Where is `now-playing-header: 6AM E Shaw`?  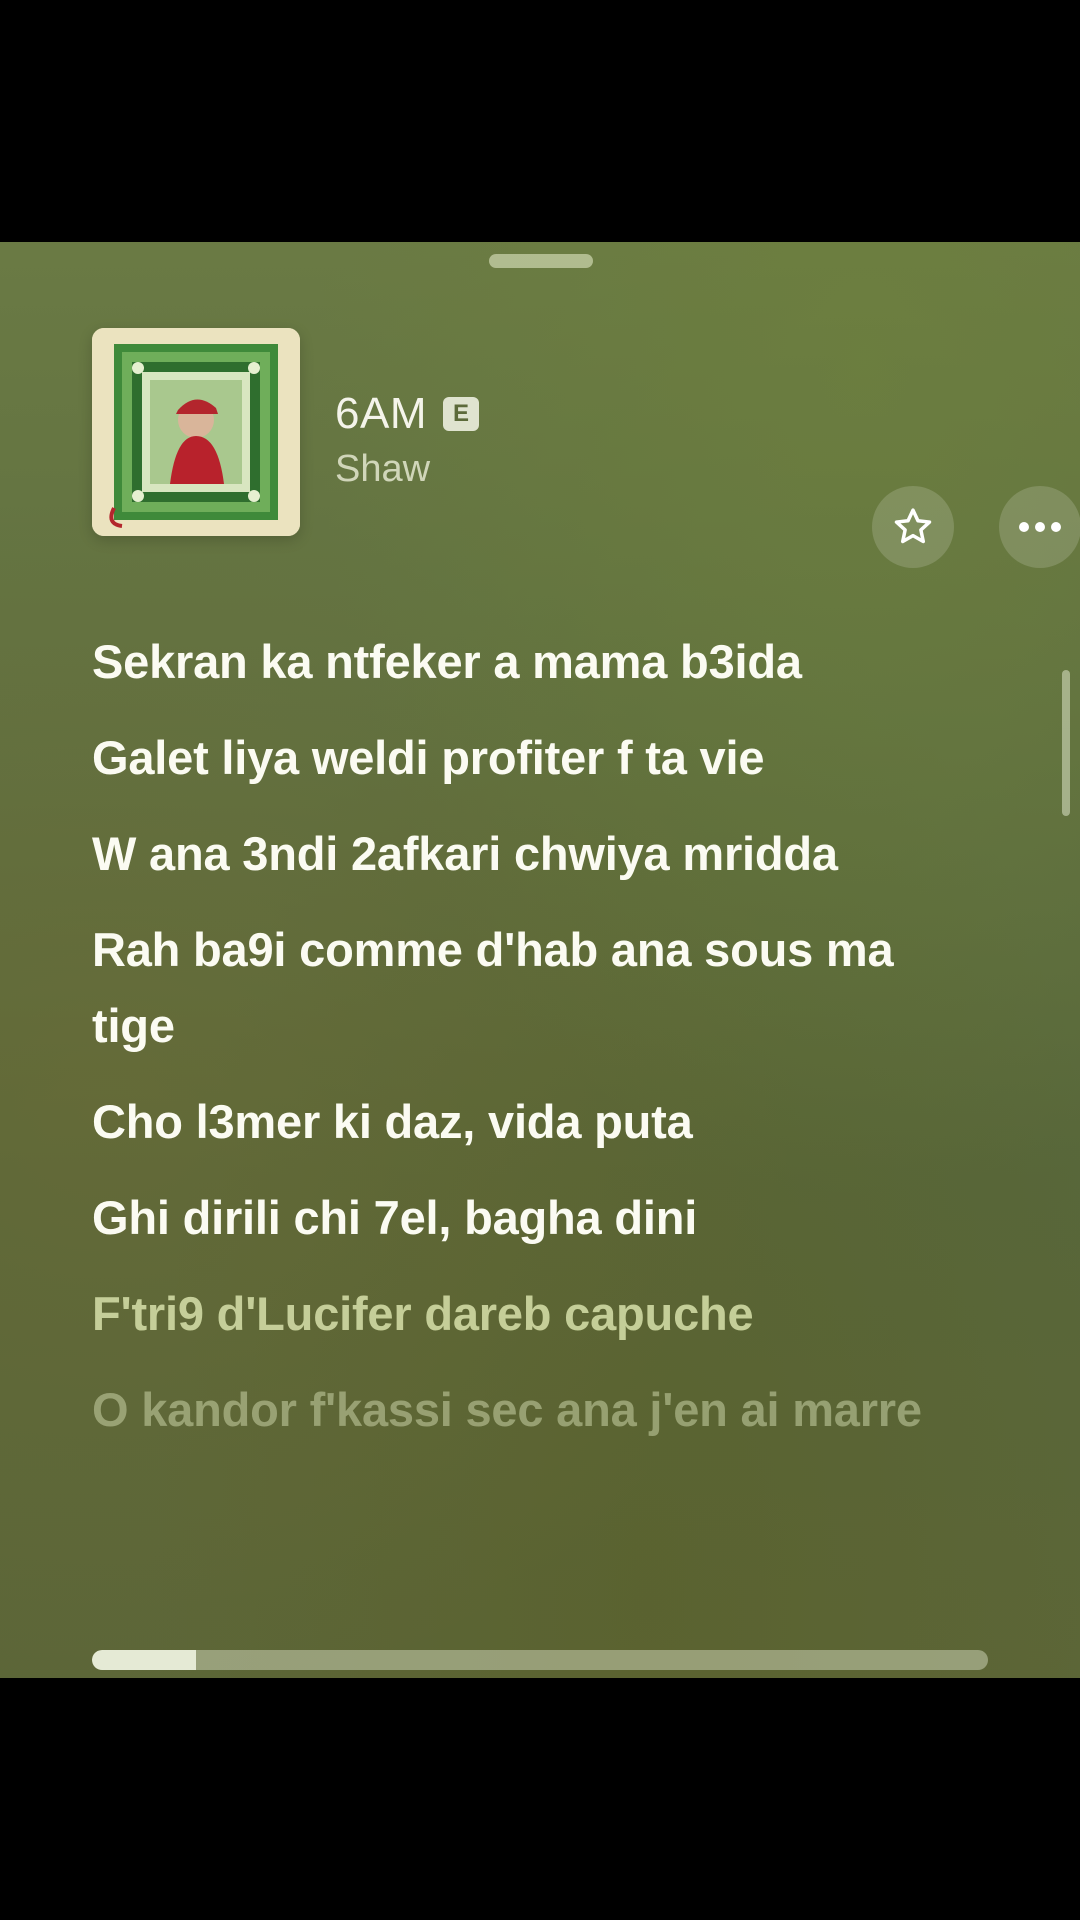 now-playing-header: 6AM E Shaw is located at coordinates (586, 448).